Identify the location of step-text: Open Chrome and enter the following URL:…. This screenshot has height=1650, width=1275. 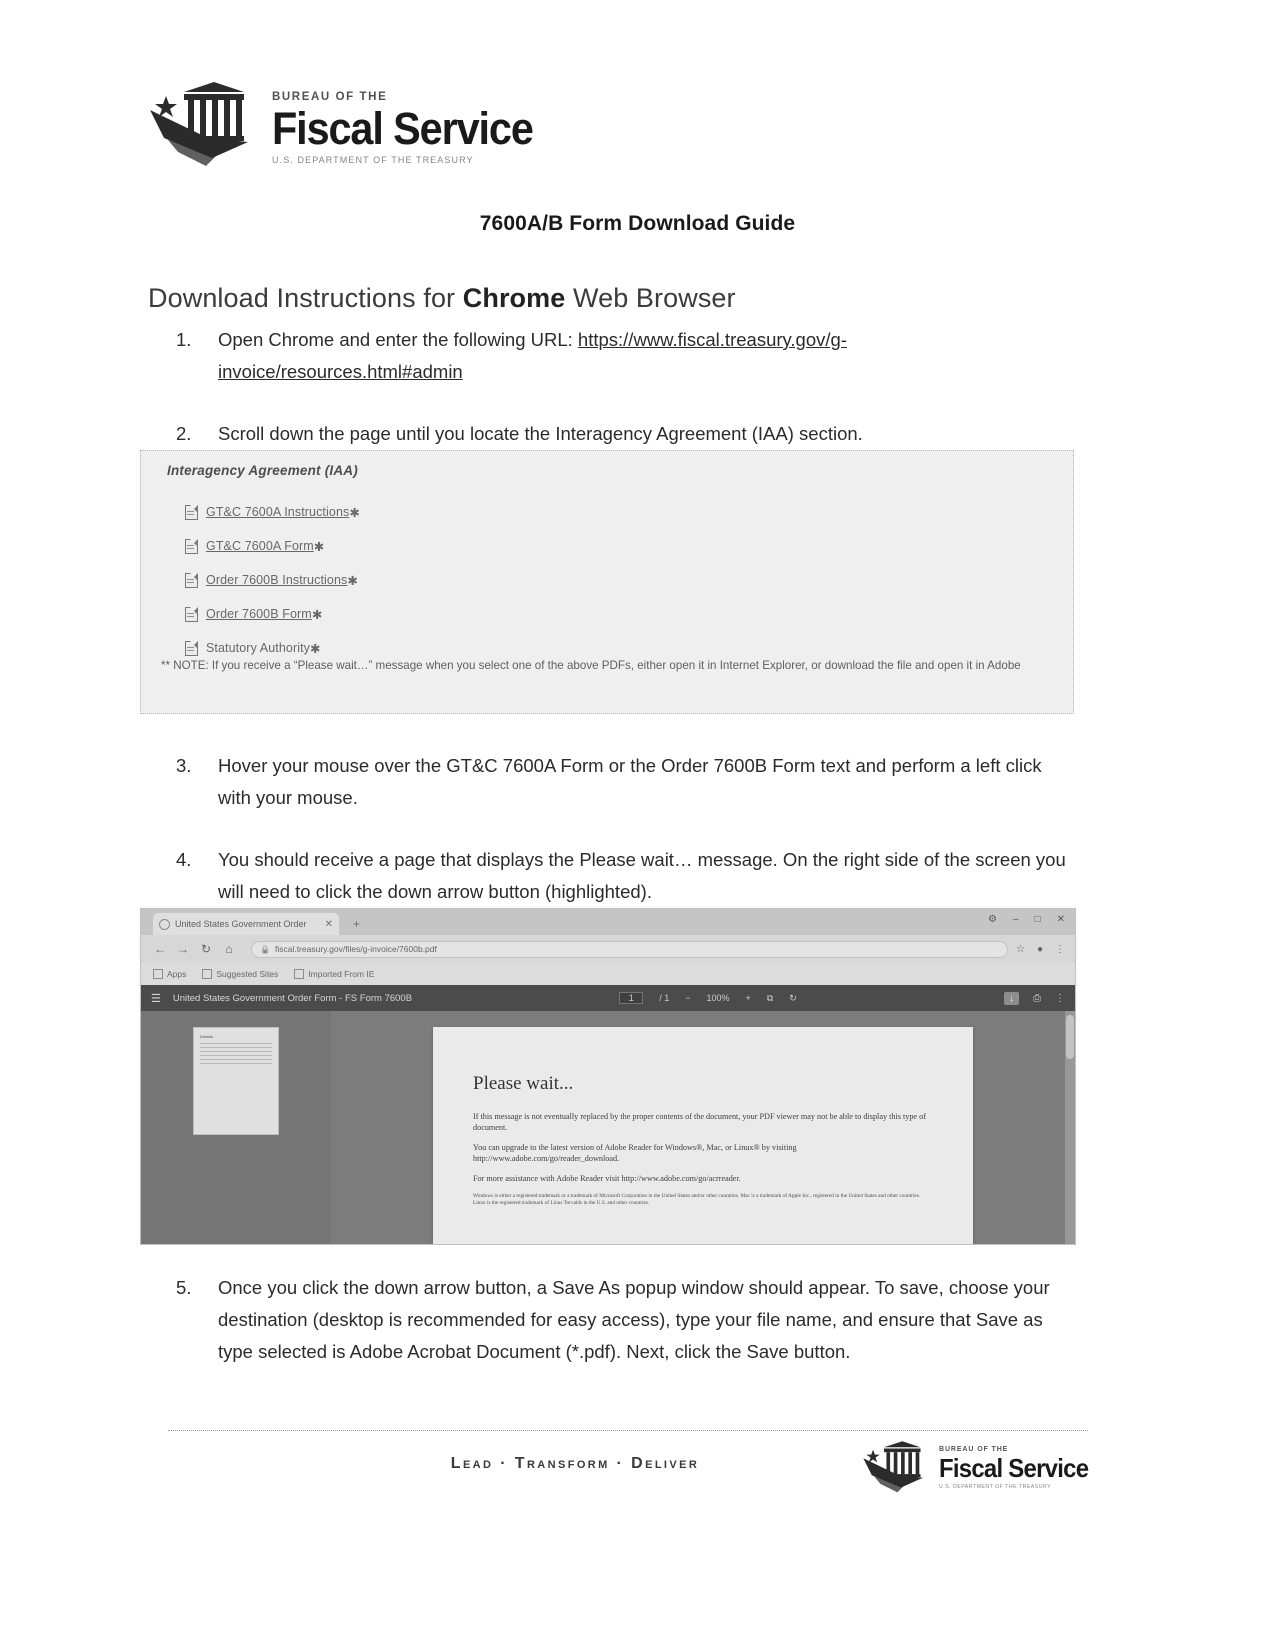
(647, 356).